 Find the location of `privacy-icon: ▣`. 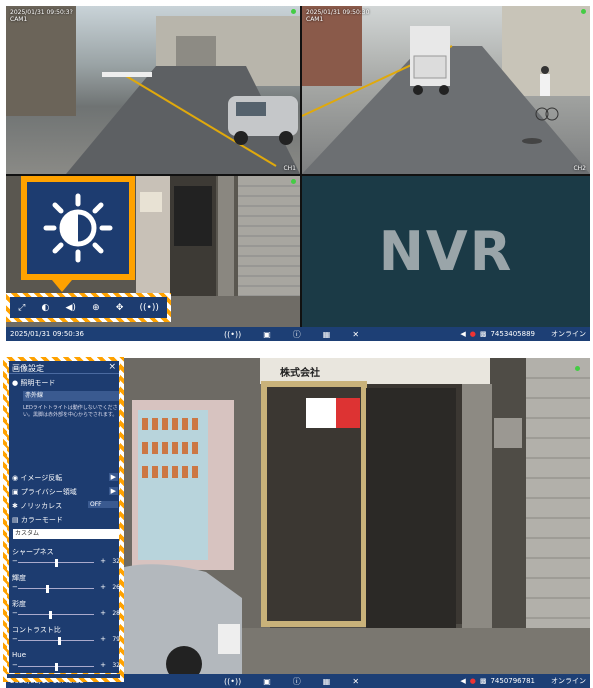

privacy-icon: ▣ is located at coordinates (15, 492).